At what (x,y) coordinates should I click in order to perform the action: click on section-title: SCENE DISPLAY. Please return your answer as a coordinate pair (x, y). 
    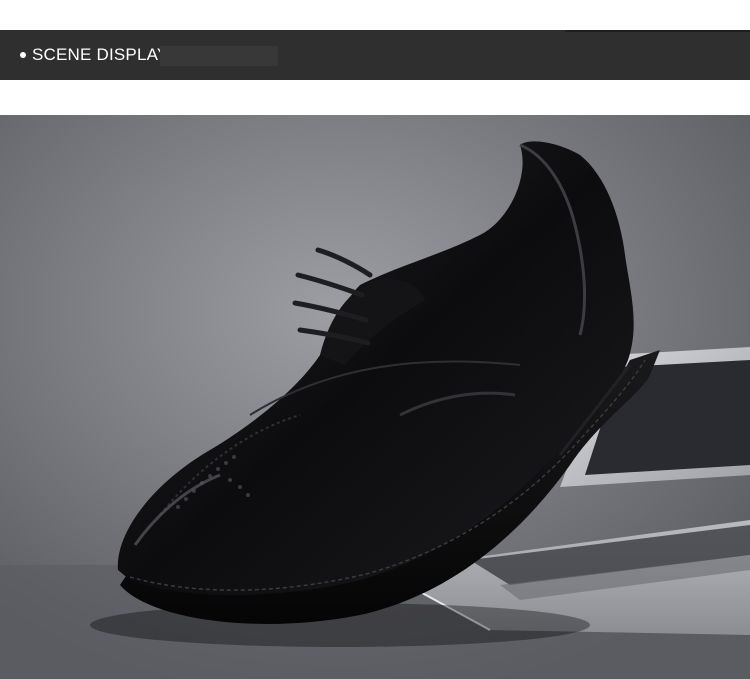
    Looking at the image, I should click on (94, 55).